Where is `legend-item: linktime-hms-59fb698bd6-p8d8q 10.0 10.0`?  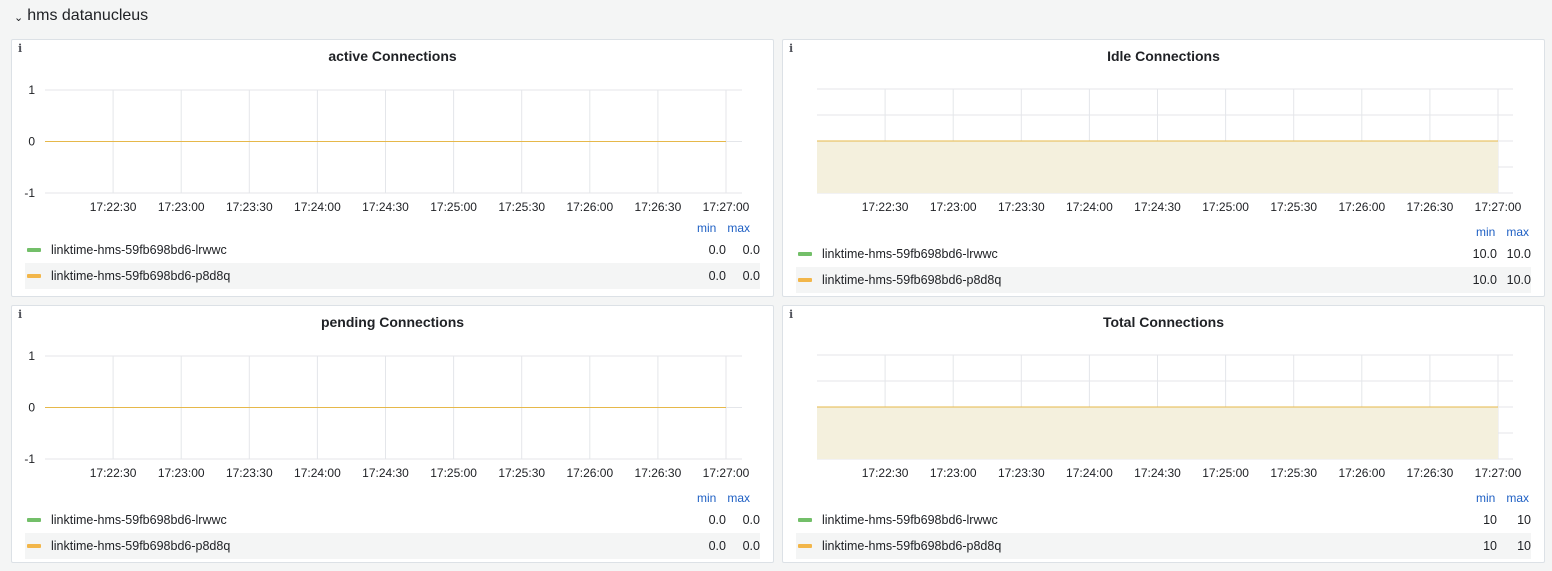 legend-item: linktime-hms-59fb698bd6-p8d8q 10.0 10.0 is located at coordinates (1163, 280).